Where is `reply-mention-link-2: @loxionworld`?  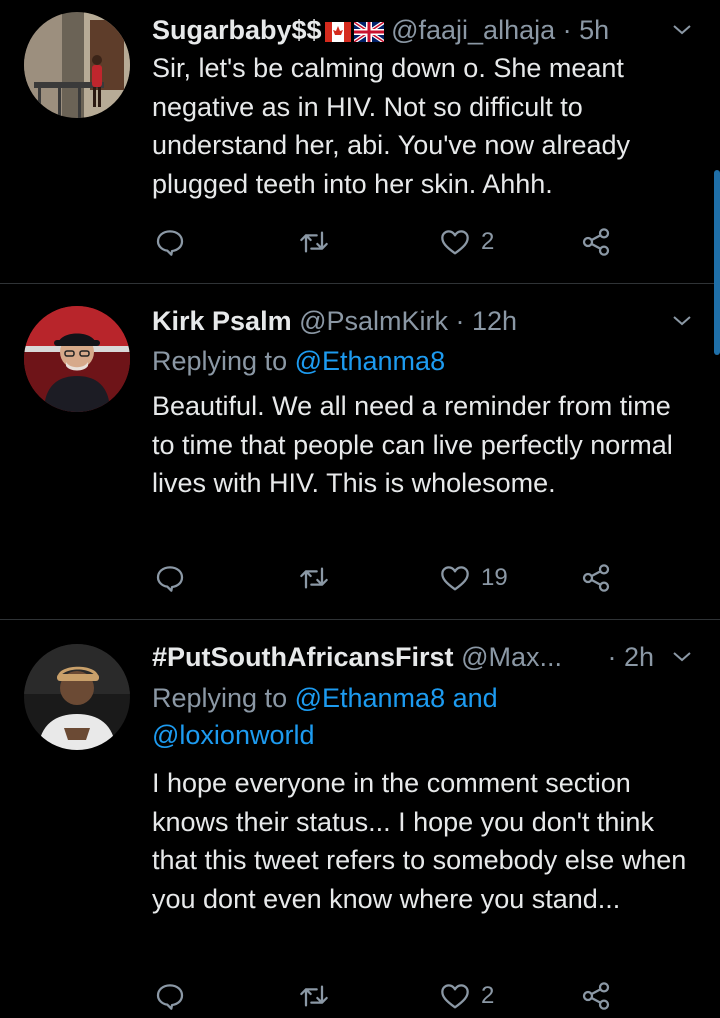 reply-mention-link-2: @loxionworld is located at coordinates (233, 735).